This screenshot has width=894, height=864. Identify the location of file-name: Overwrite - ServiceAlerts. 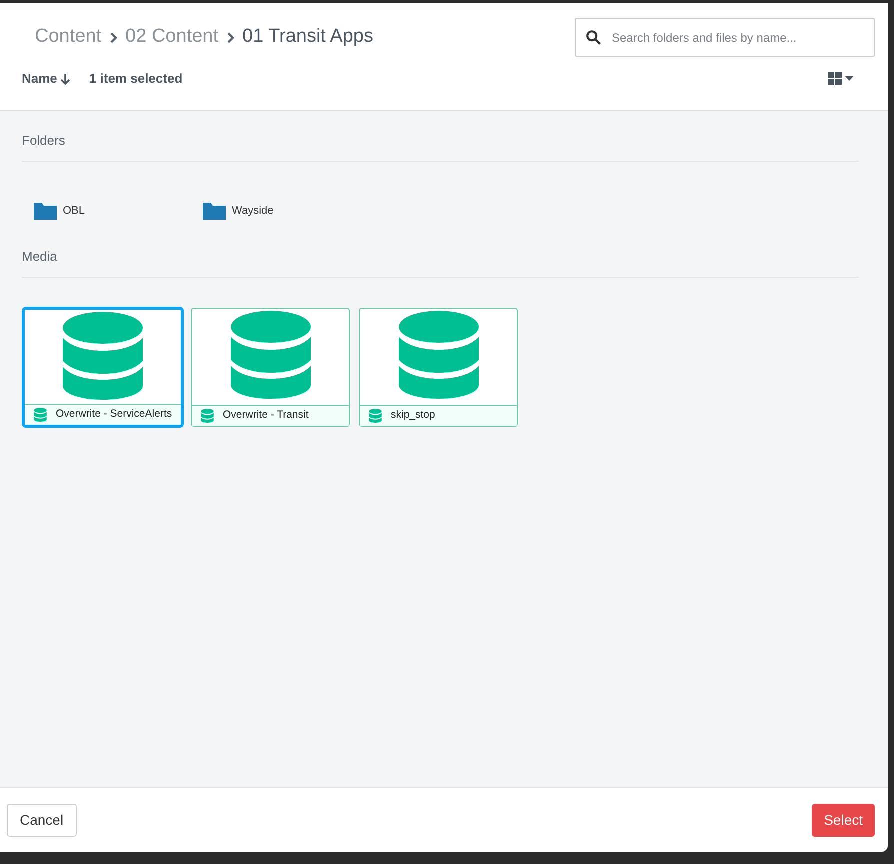
(114, 414).